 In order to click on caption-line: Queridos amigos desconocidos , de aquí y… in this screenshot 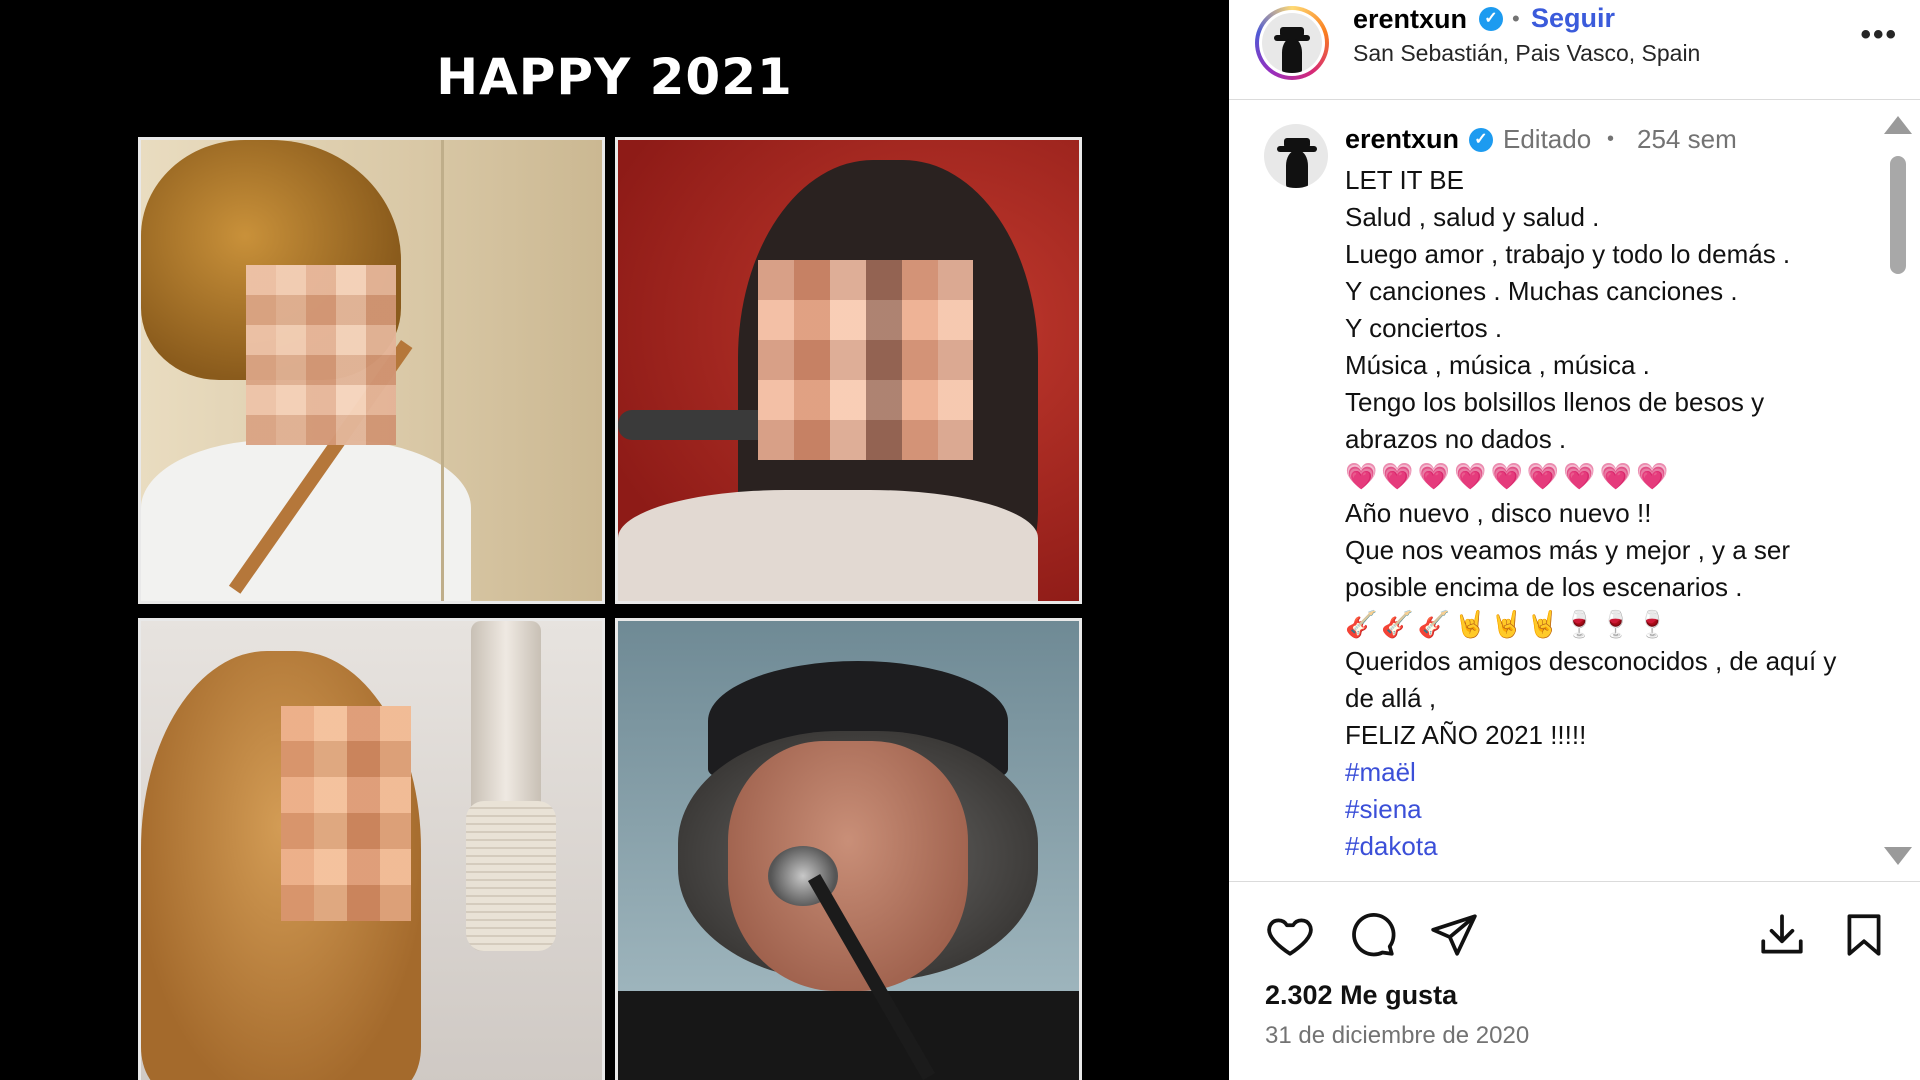, I will do `click(1591, 679)`.